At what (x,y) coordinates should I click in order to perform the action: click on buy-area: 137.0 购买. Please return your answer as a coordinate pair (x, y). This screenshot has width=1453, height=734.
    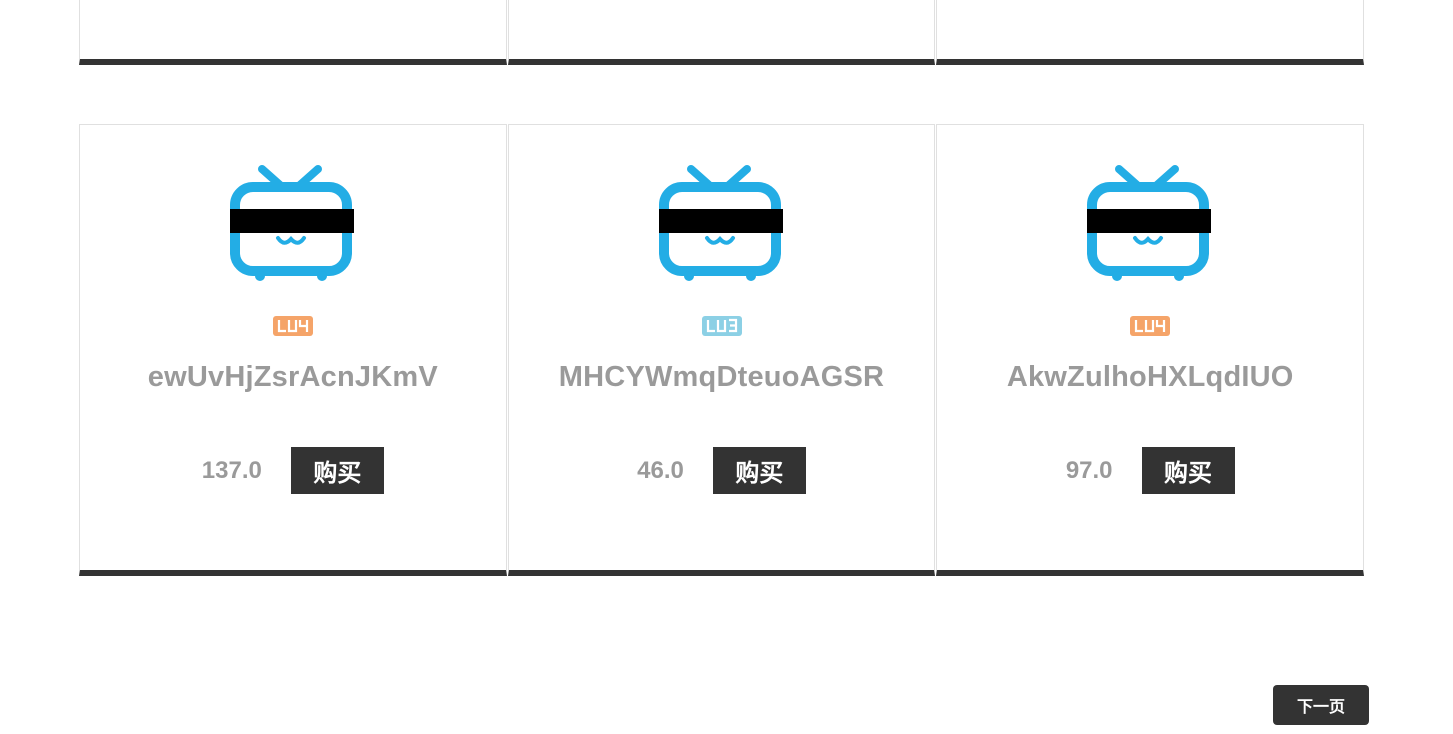
    Looking at the image, I should click on (293, 470).